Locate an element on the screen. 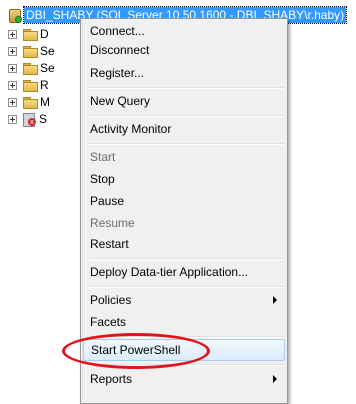 The image size is (356, 404). tree-node-security: Se is located at coordinates (31, 51).